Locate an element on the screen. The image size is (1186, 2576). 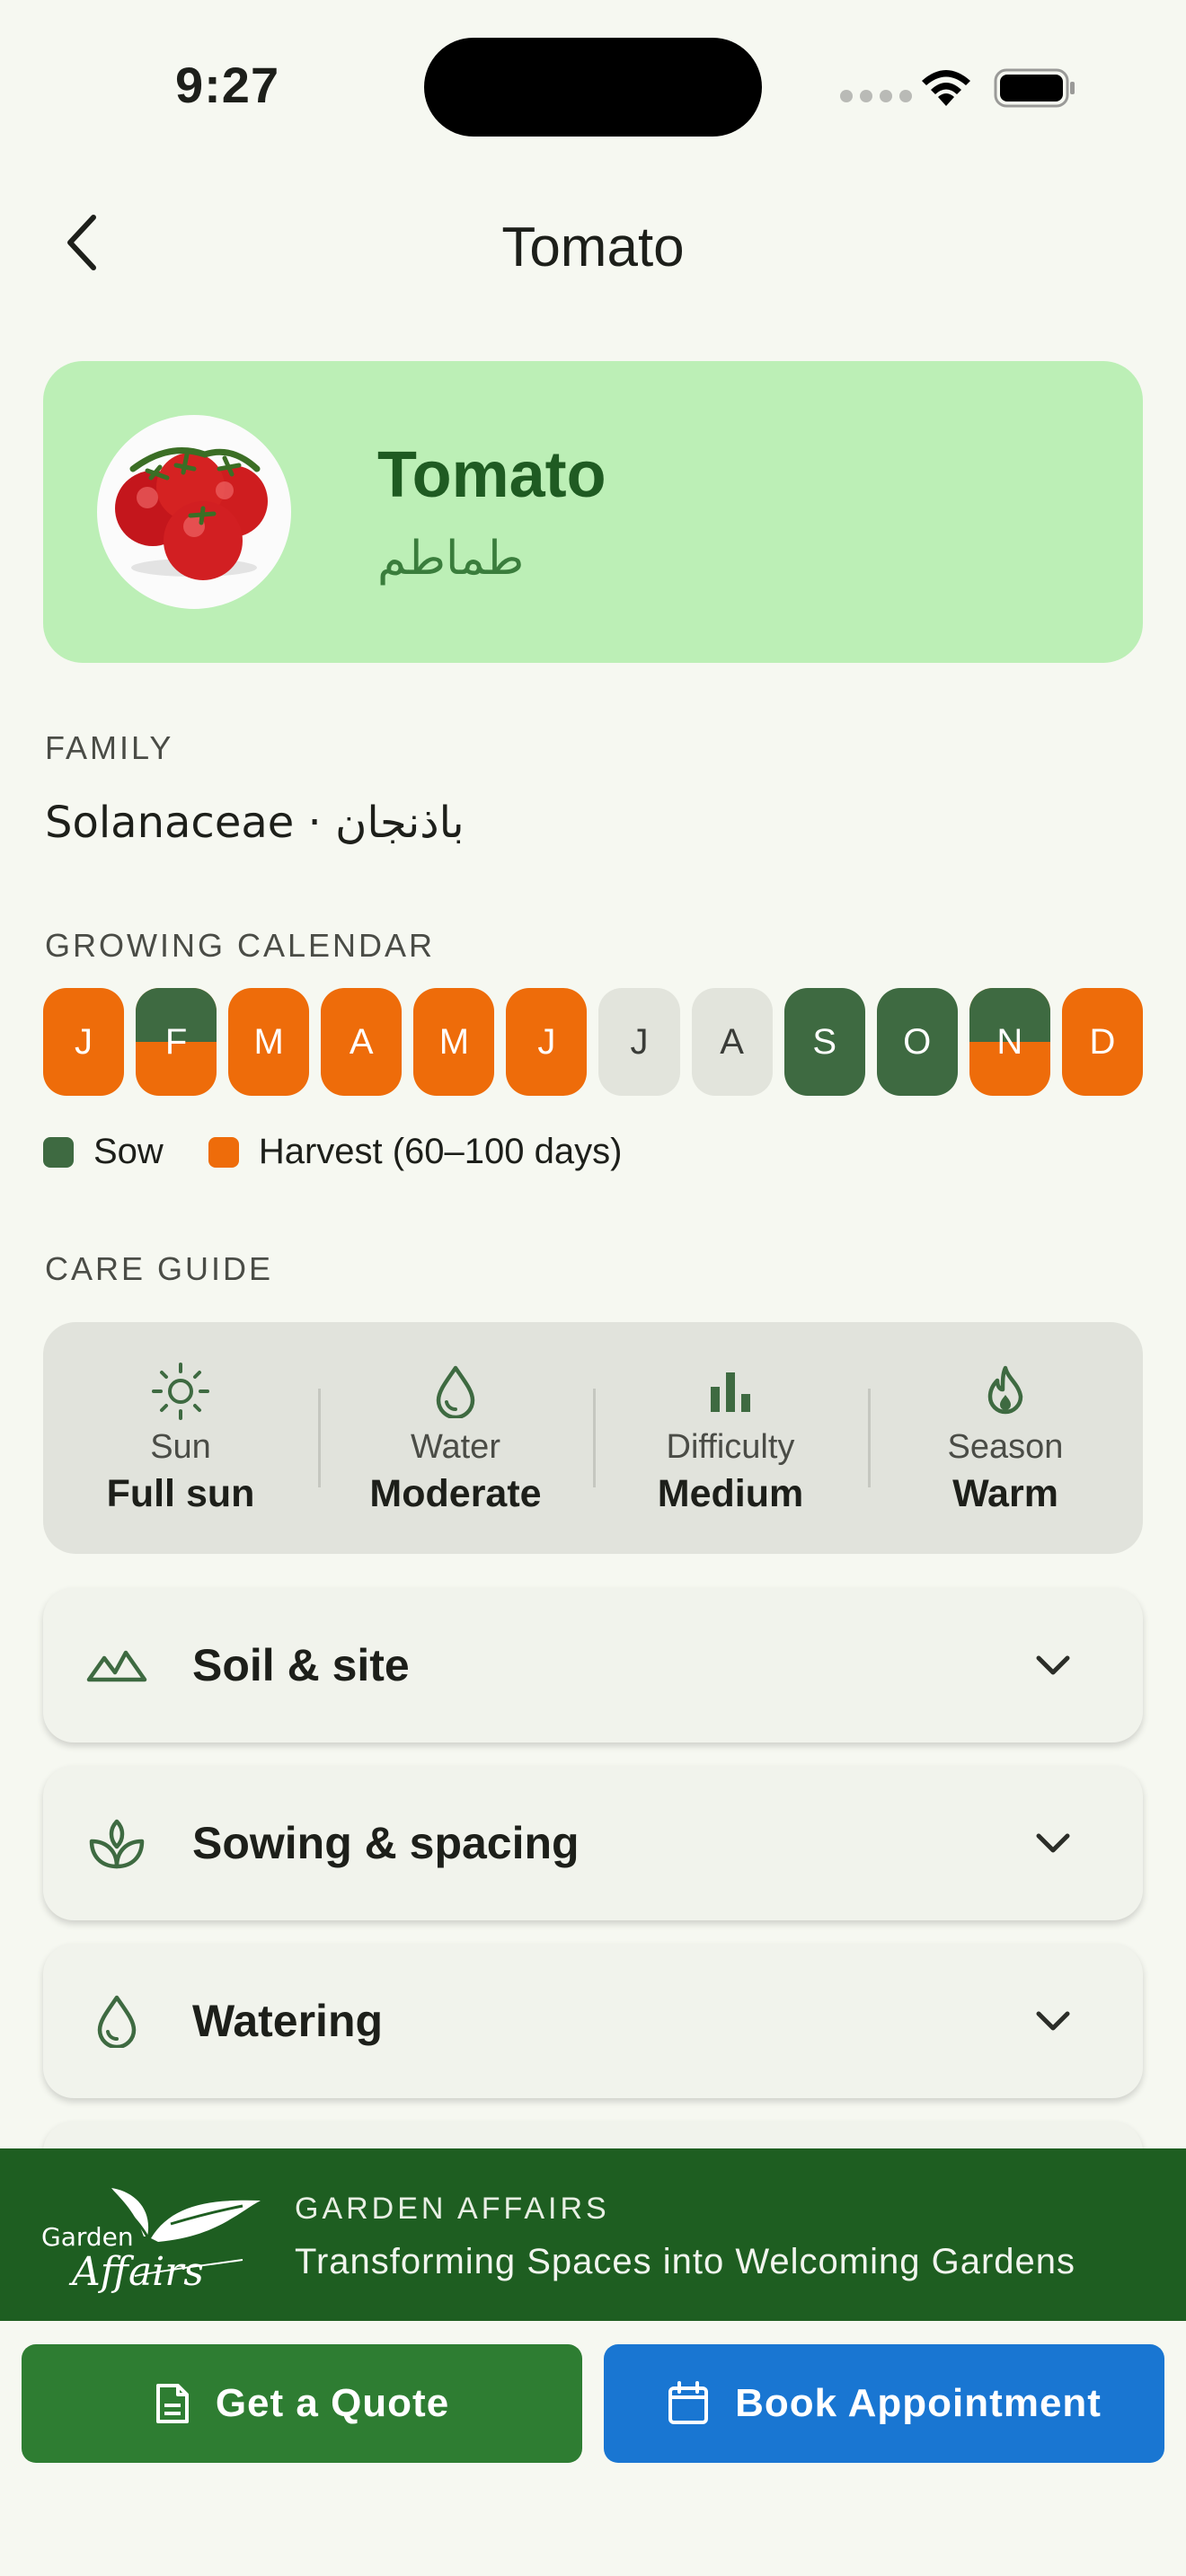
flame-icon is located at coordinates (1005, 1390).